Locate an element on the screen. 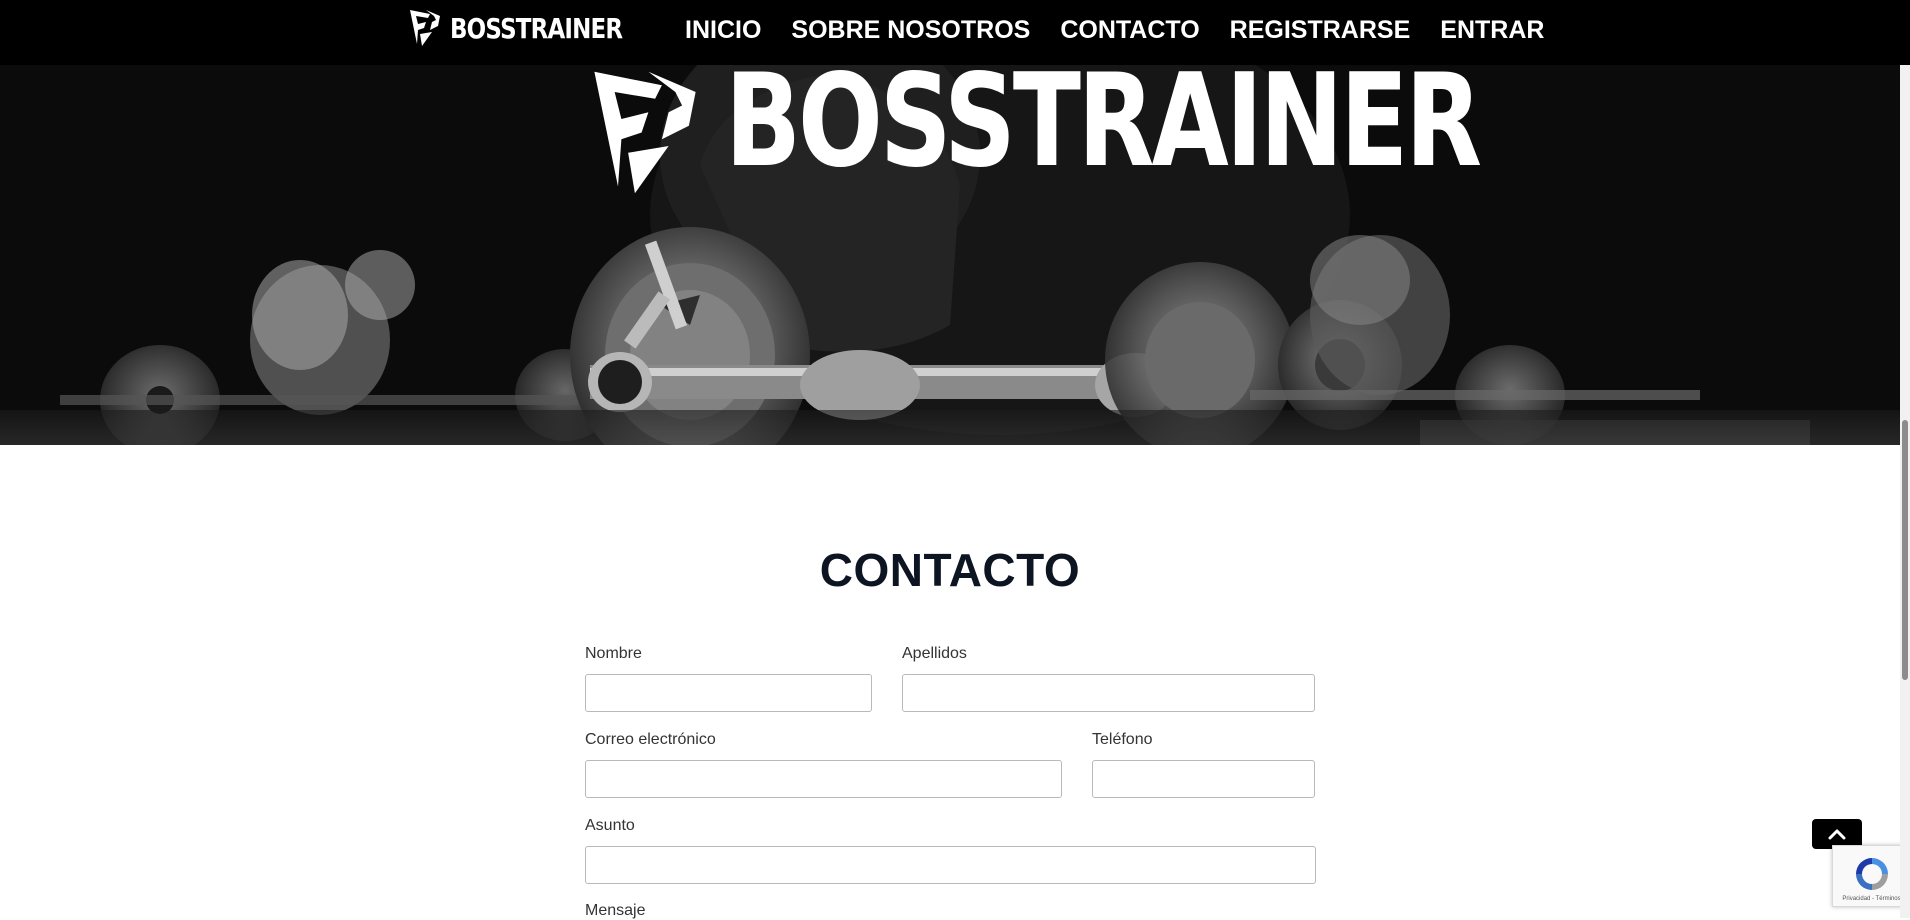 The height and width of the screenshot is (920, 1910). nav-item-registrarse: REGISTRARSE is located at coordinates (1320, 30).